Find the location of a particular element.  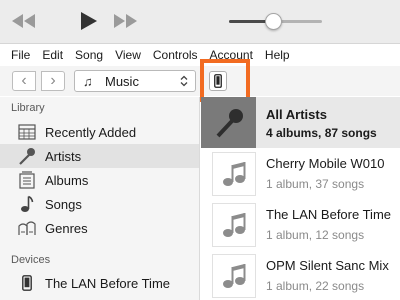

select-arrows-icon is located at coordinates (184, 81).